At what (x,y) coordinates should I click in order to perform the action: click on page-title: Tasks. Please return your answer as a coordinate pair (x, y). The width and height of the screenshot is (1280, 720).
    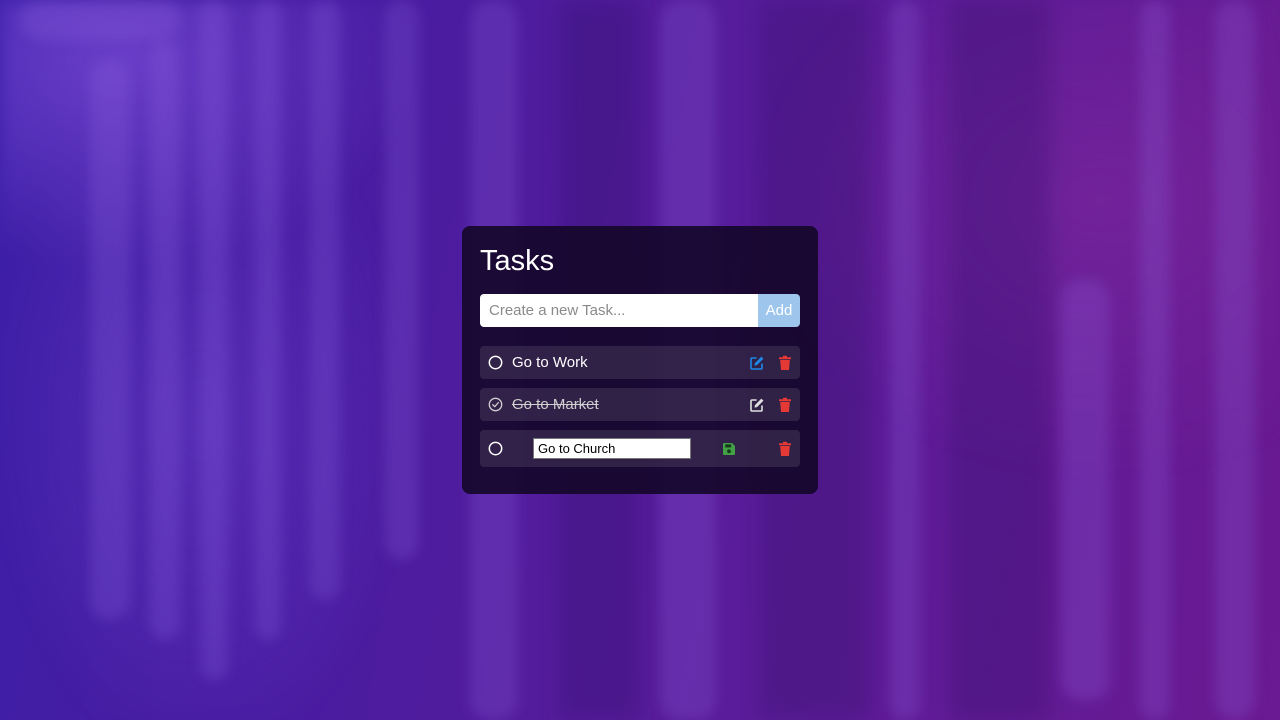
    Looking at the image, I should click on (517, 261).